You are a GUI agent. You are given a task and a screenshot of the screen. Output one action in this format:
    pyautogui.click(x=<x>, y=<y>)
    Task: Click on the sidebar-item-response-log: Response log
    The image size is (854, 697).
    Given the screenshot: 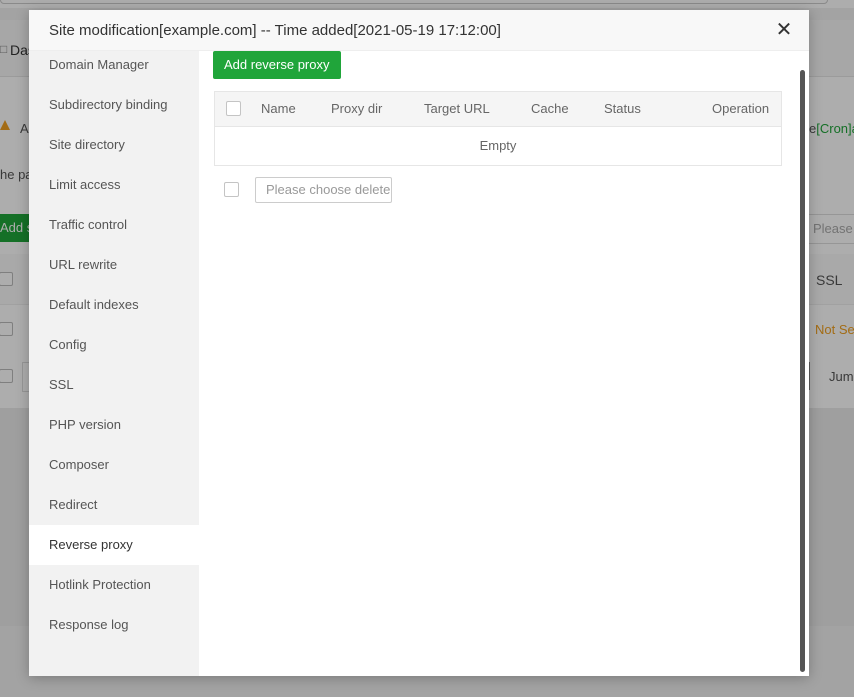 What is the action you would take?
    pyautogui.click(x=114, y=625)
    